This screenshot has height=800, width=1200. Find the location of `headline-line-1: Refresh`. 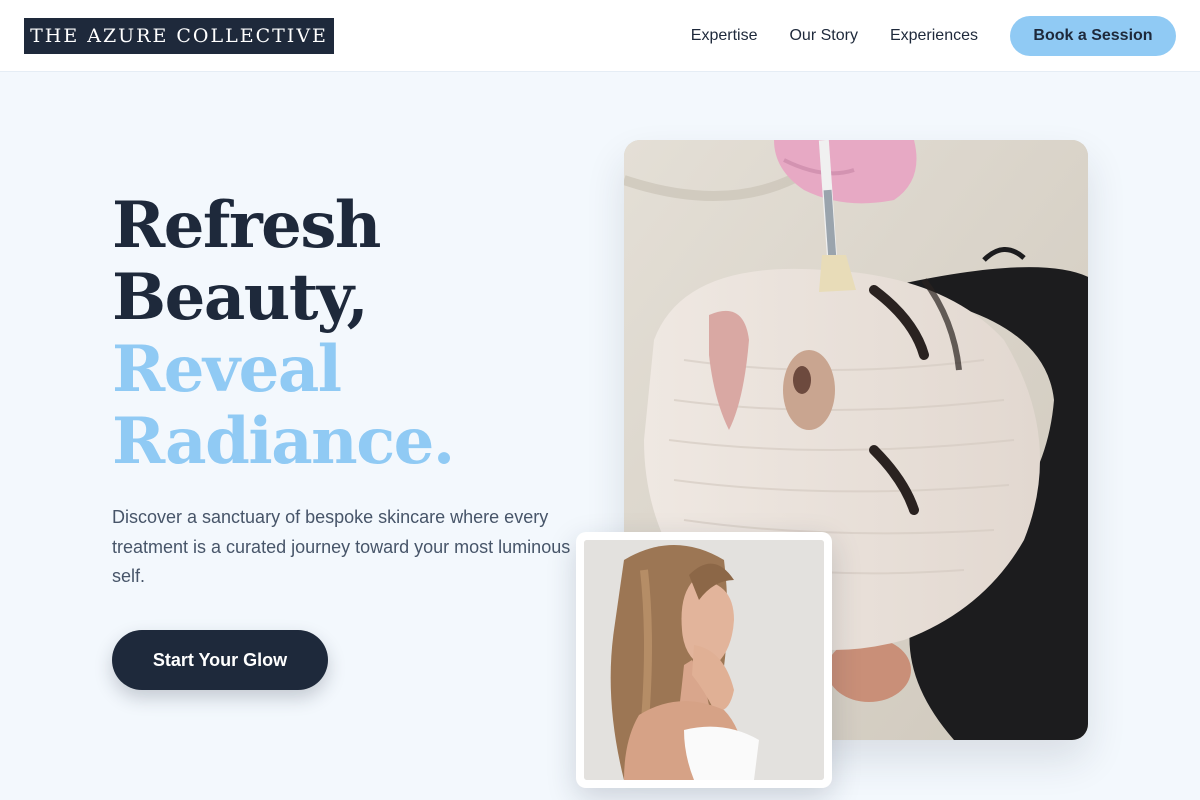

headline-line-1: Refresh is located at coordinates (246, 225).